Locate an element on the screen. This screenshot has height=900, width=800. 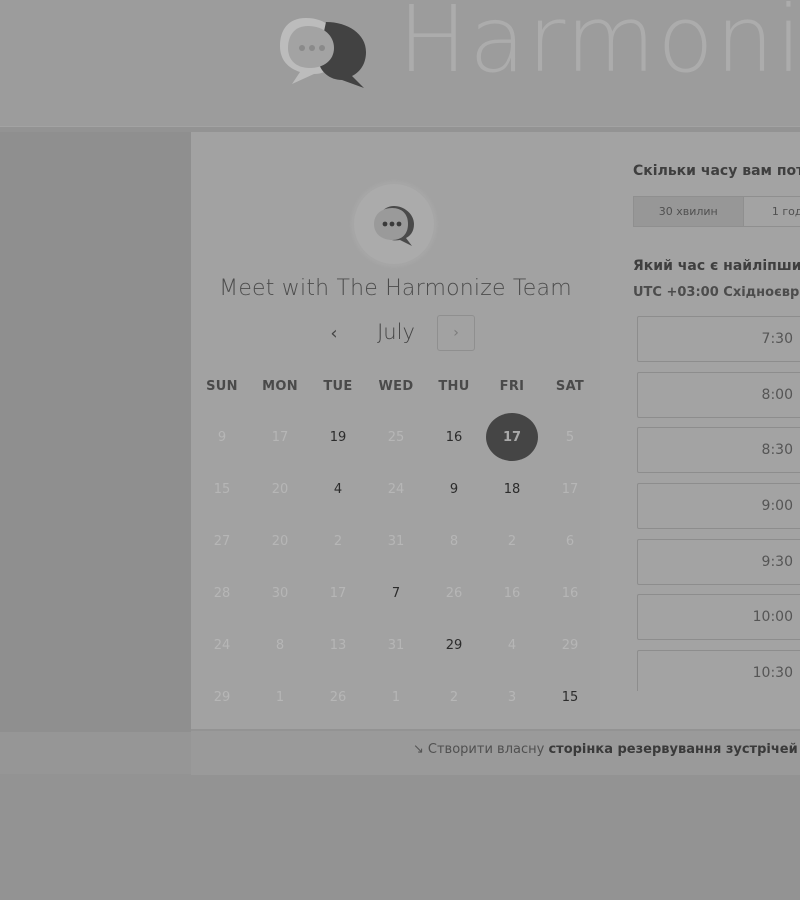
time-slot: 10:30 is located at coordinates (718, 670).